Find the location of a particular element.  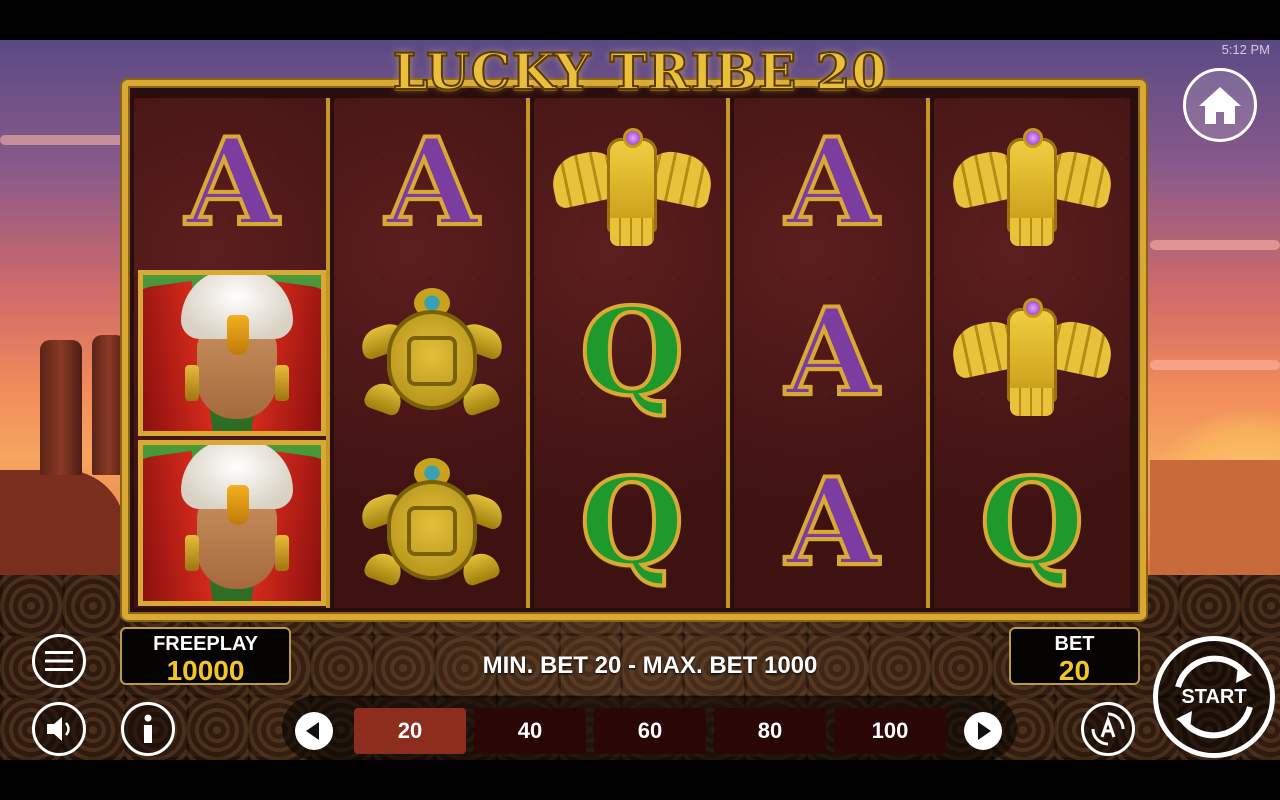

bet-panel: BET 20 is located at coordinates (1074, 656).